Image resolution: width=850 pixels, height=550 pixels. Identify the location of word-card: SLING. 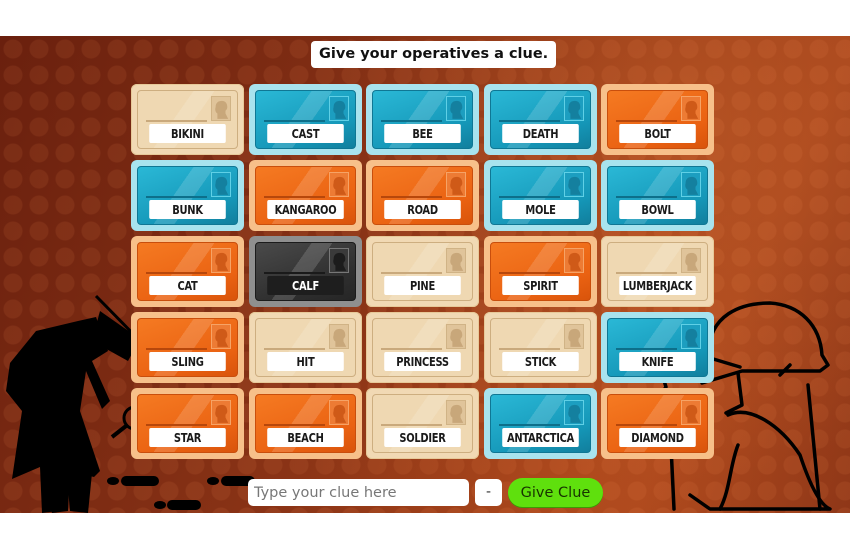
(187, 347).